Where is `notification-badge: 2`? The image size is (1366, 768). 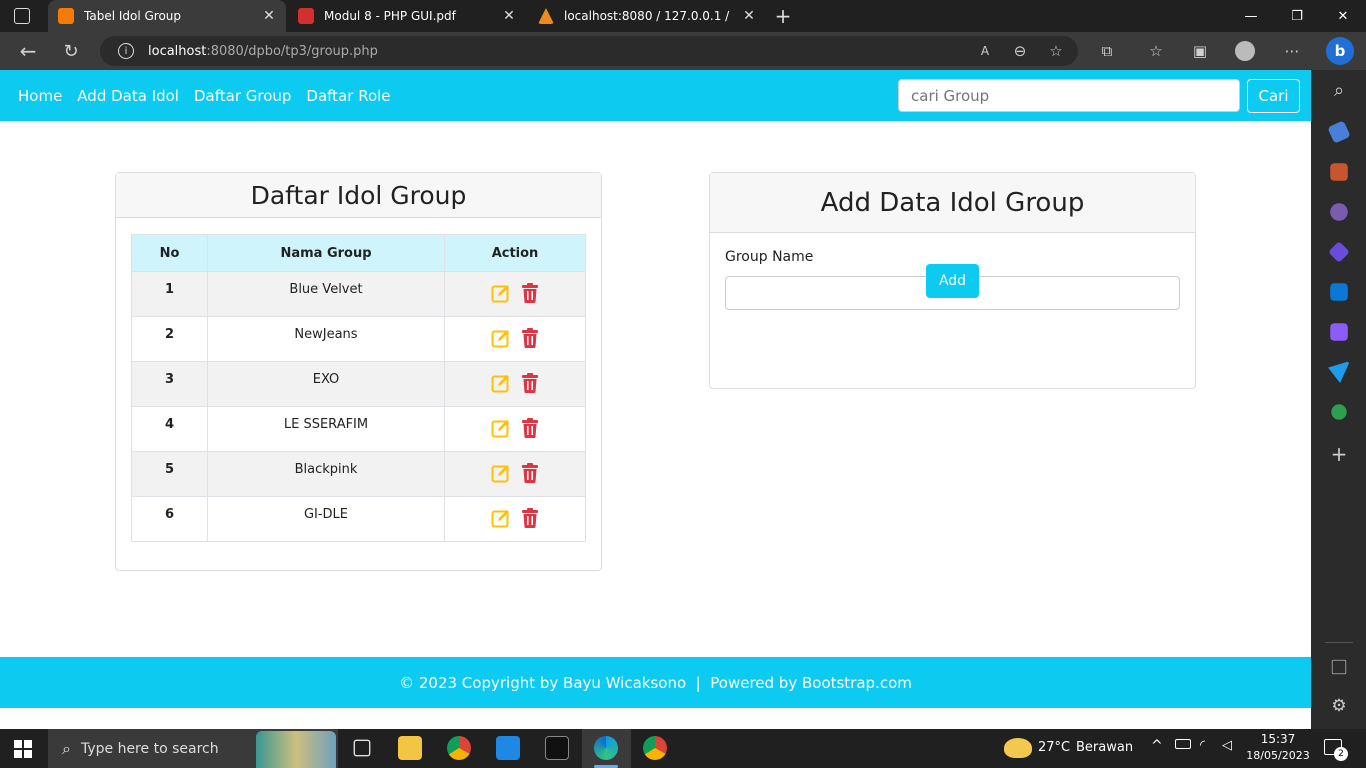
notification-badge: 2 is located at coordinates (1341, 754).